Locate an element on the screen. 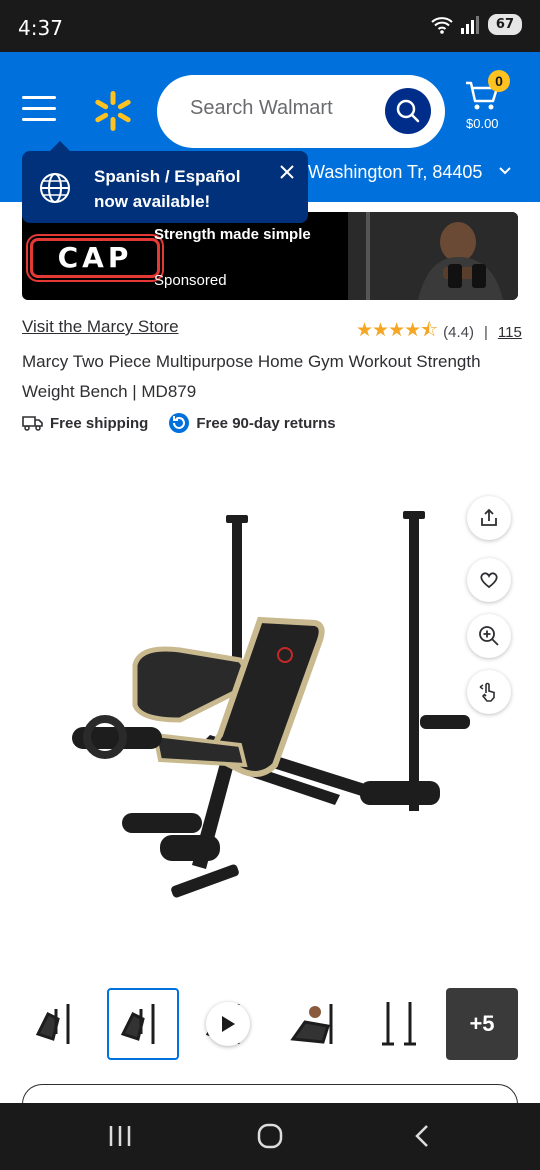 This screenshot has height=1170, width=540. home-icon is located at coordinates (270, 1136).